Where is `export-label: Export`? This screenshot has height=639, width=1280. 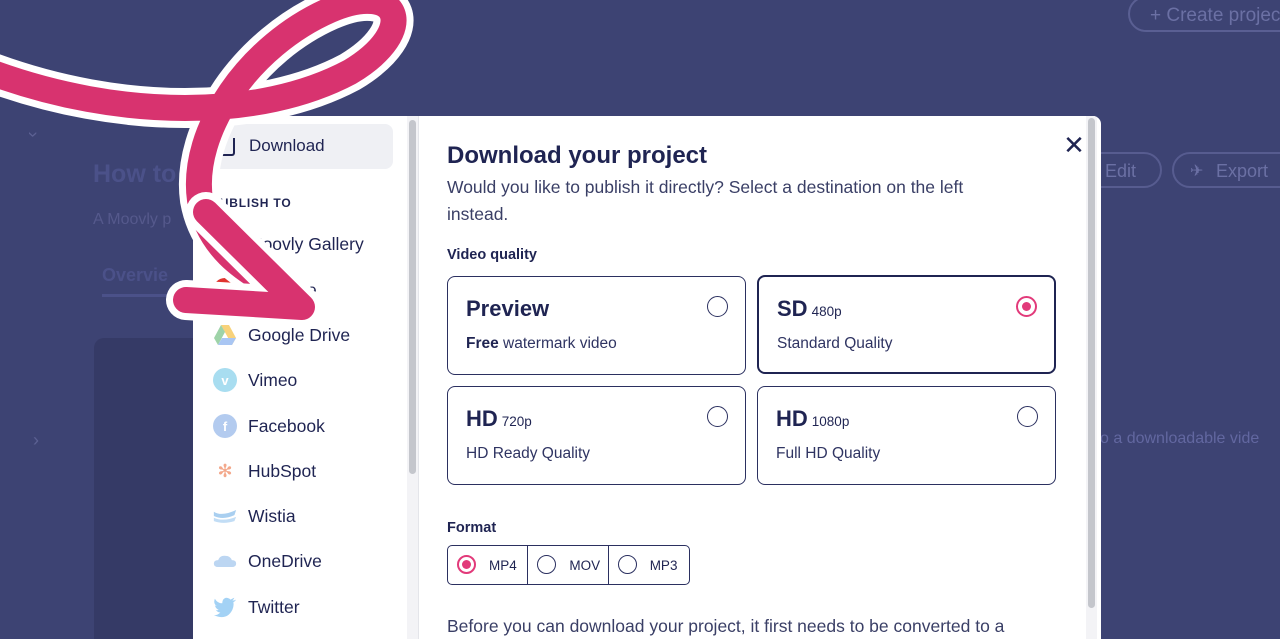 export-label: Export is located at coordinates (1242, 171).